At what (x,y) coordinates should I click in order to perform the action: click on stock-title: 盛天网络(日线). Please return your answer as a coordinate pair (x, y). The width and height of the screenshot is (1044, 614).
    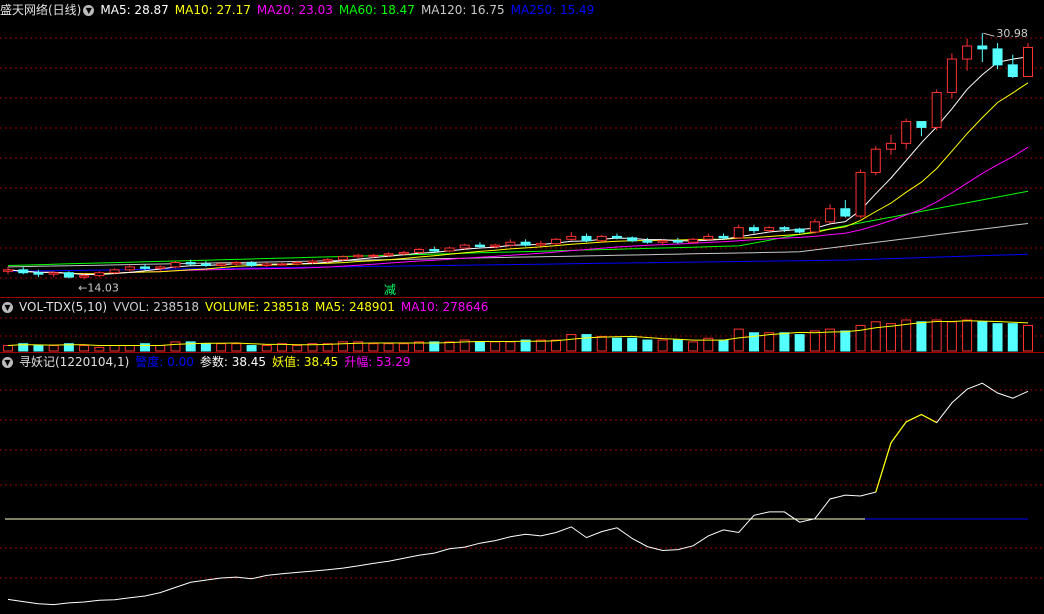
    Looking at the image, I should click on (40, 10).